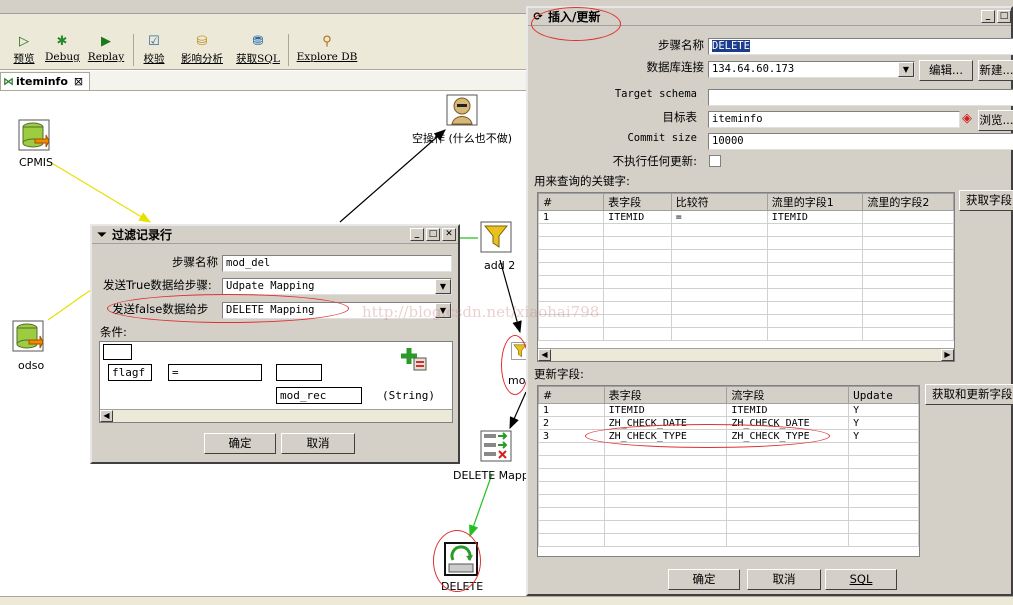 This screenshot has width=1013, height=605. What do you see at coordinates (788, 395) in the screenshot?
I see `column-header: 流字段` at bounding box center [788, 395].